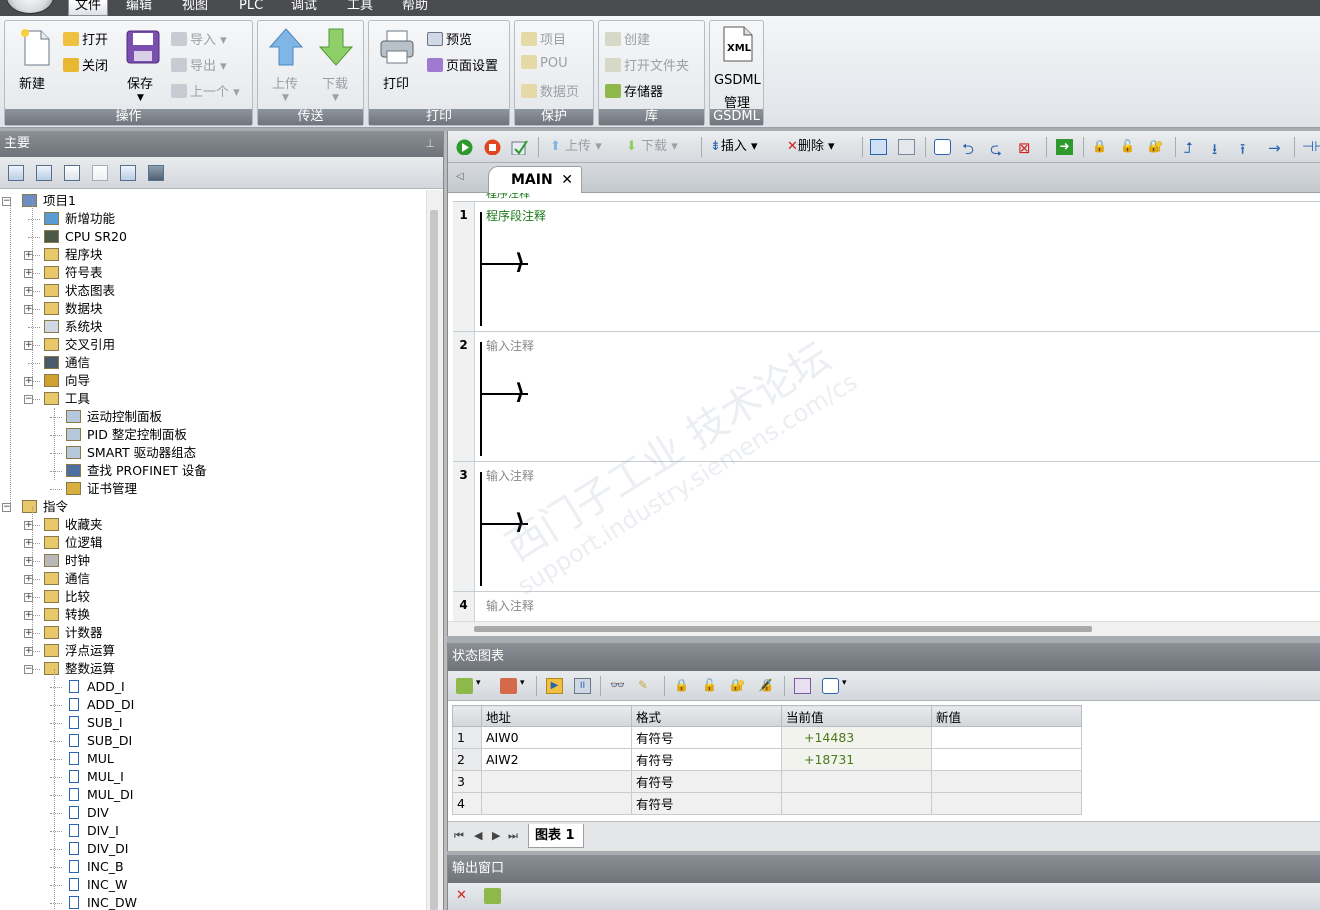  What do you see at coordinates (285, 82) in the screenshot?
I see `upload-button: 上传` at bounding box center [285, 82].